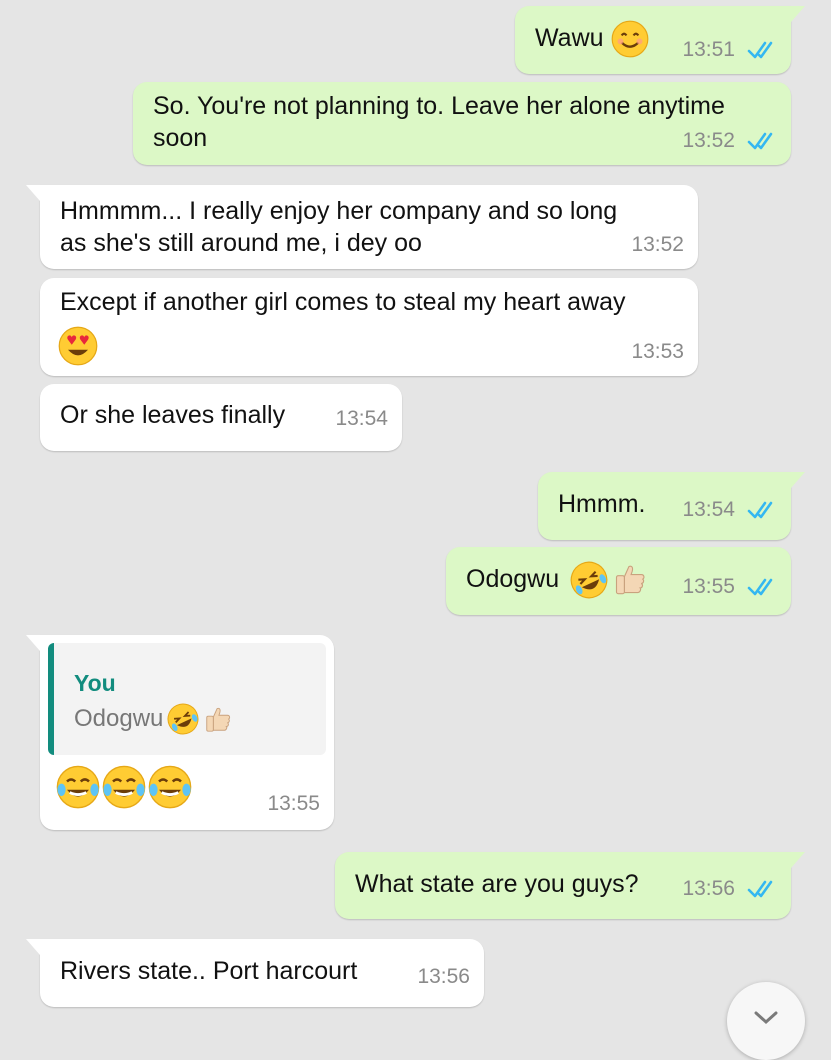  I want to click on smiling-face-emoji-icon, so click(630, 43).